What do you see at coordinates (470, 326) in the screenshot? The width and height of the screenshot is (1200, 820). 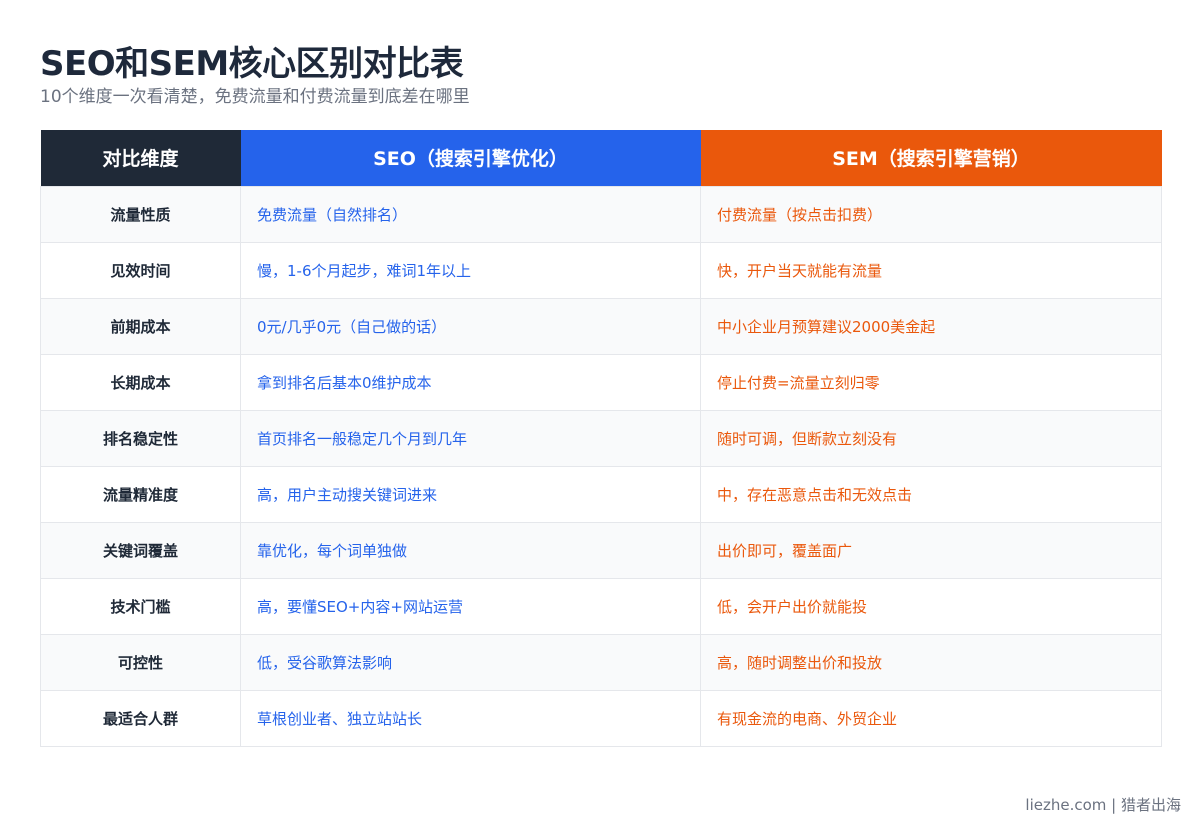 I see `row-seo-value: 0元/几乎0元（自己做的话）` at bounding box center [470, 326].